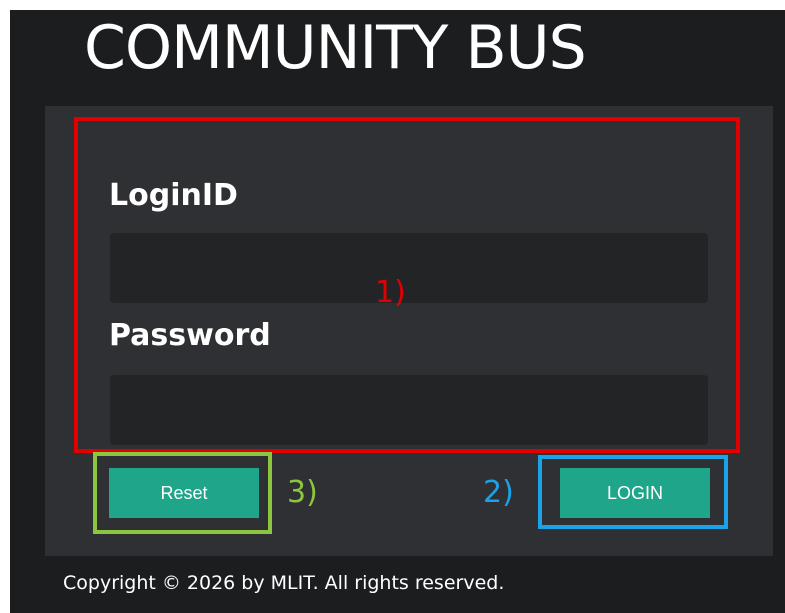 The height and width of the screenshot is (613, 785). What do you see at coordinates (390, 292) in the screenshot?
I see `annotation-label-1: 1)` at bounding box center [390, 292].